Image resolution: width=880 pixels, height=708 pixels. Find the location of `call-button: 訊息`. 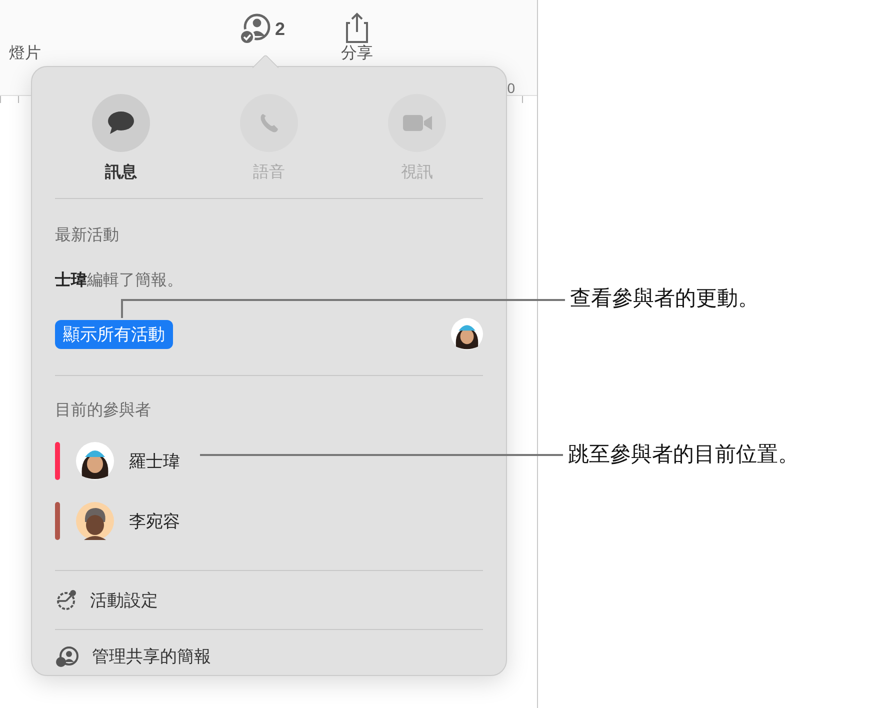

call-button: 訊息 is located at coordinates (121, 138).